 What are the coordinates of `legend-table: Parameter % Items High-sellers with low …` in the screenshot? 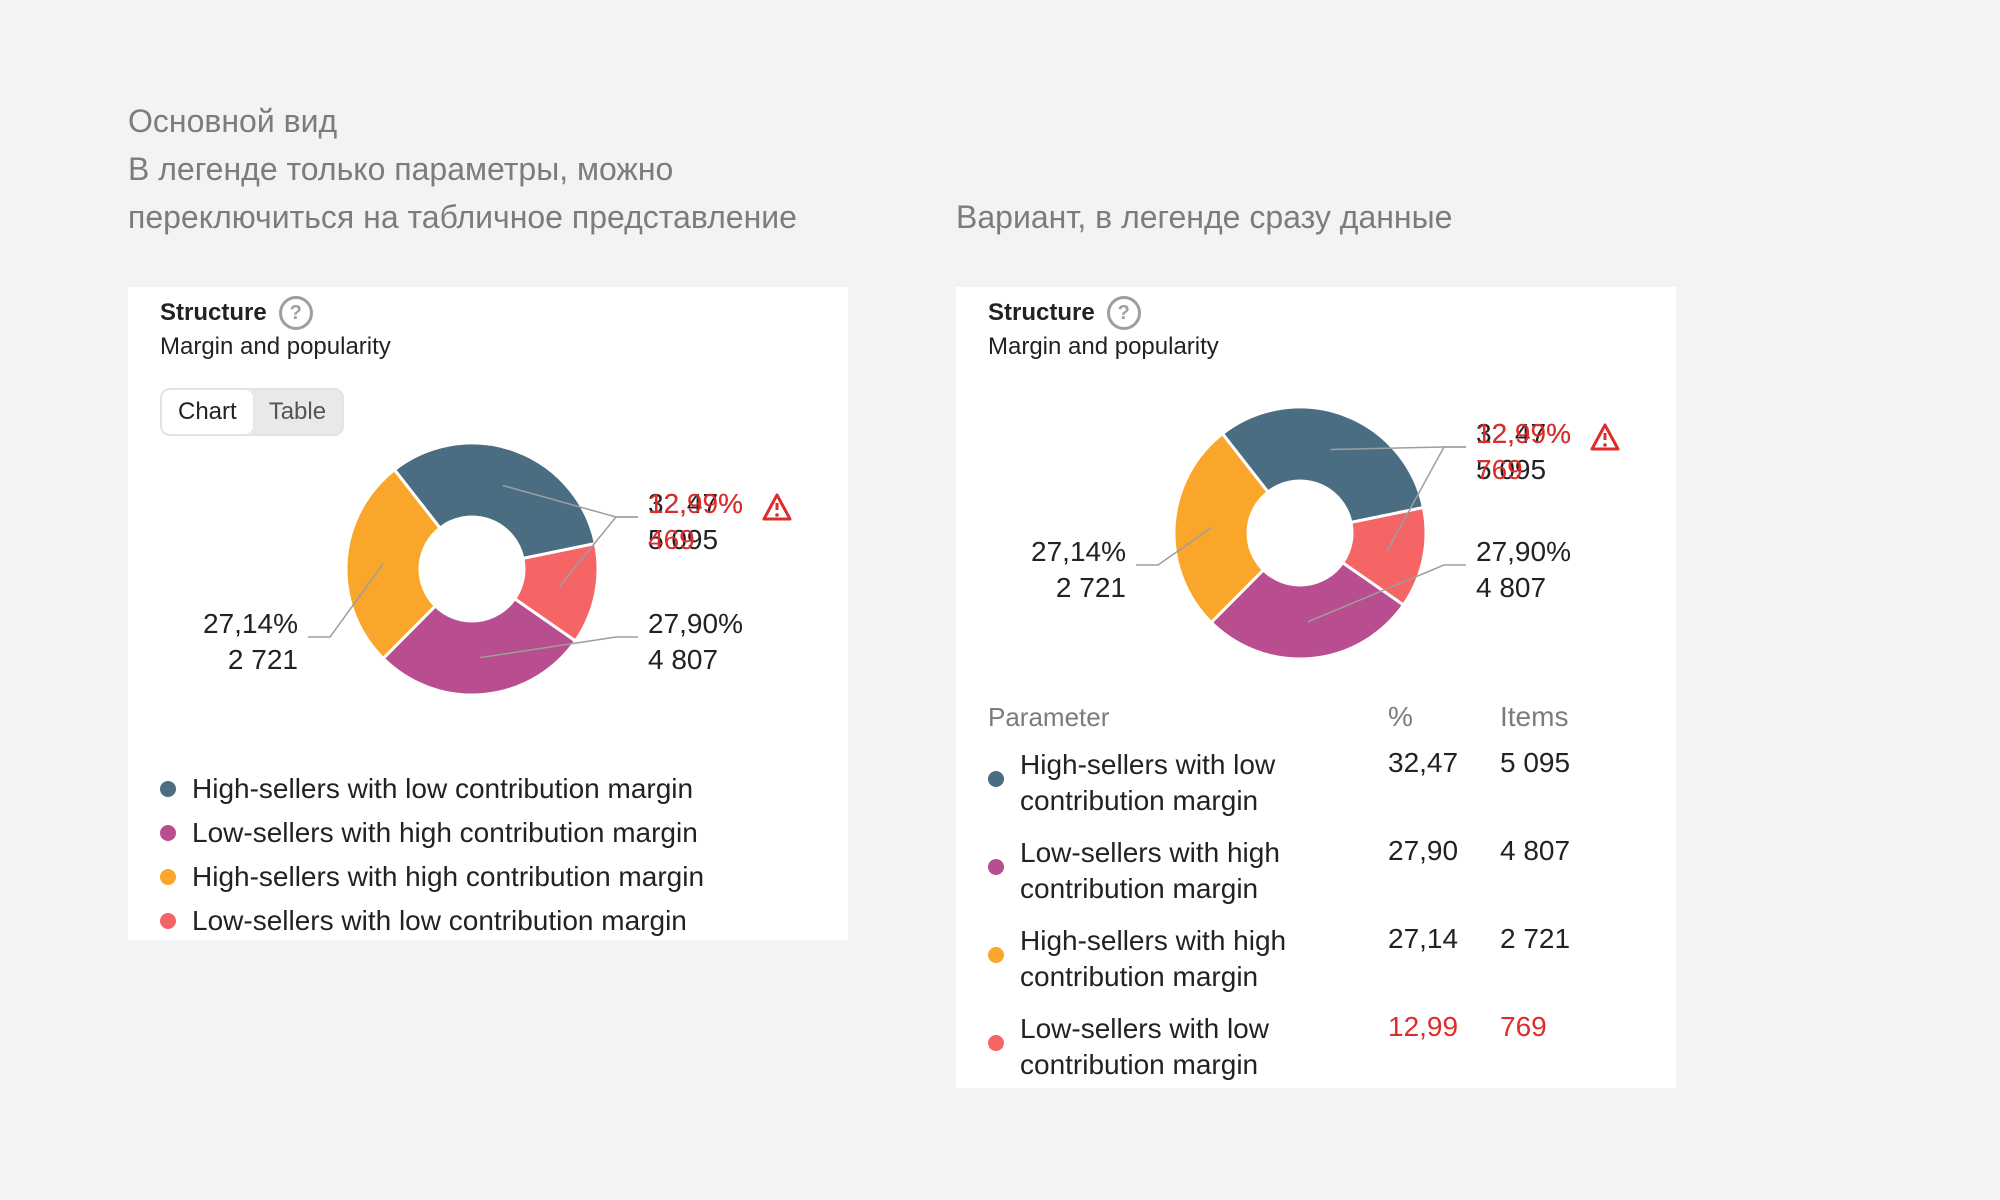 It's located at (1308, 892).